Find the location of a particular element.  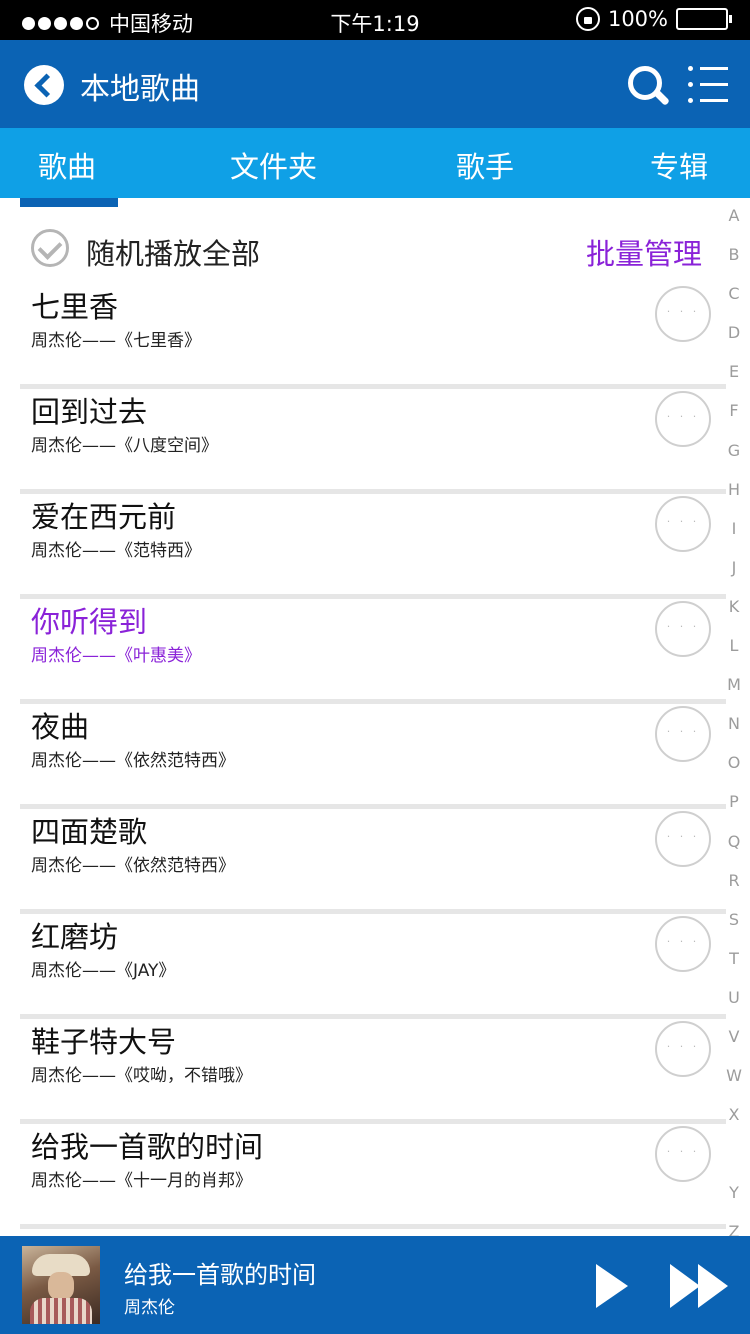

index-letter: S is located at coordinates (734, 929).